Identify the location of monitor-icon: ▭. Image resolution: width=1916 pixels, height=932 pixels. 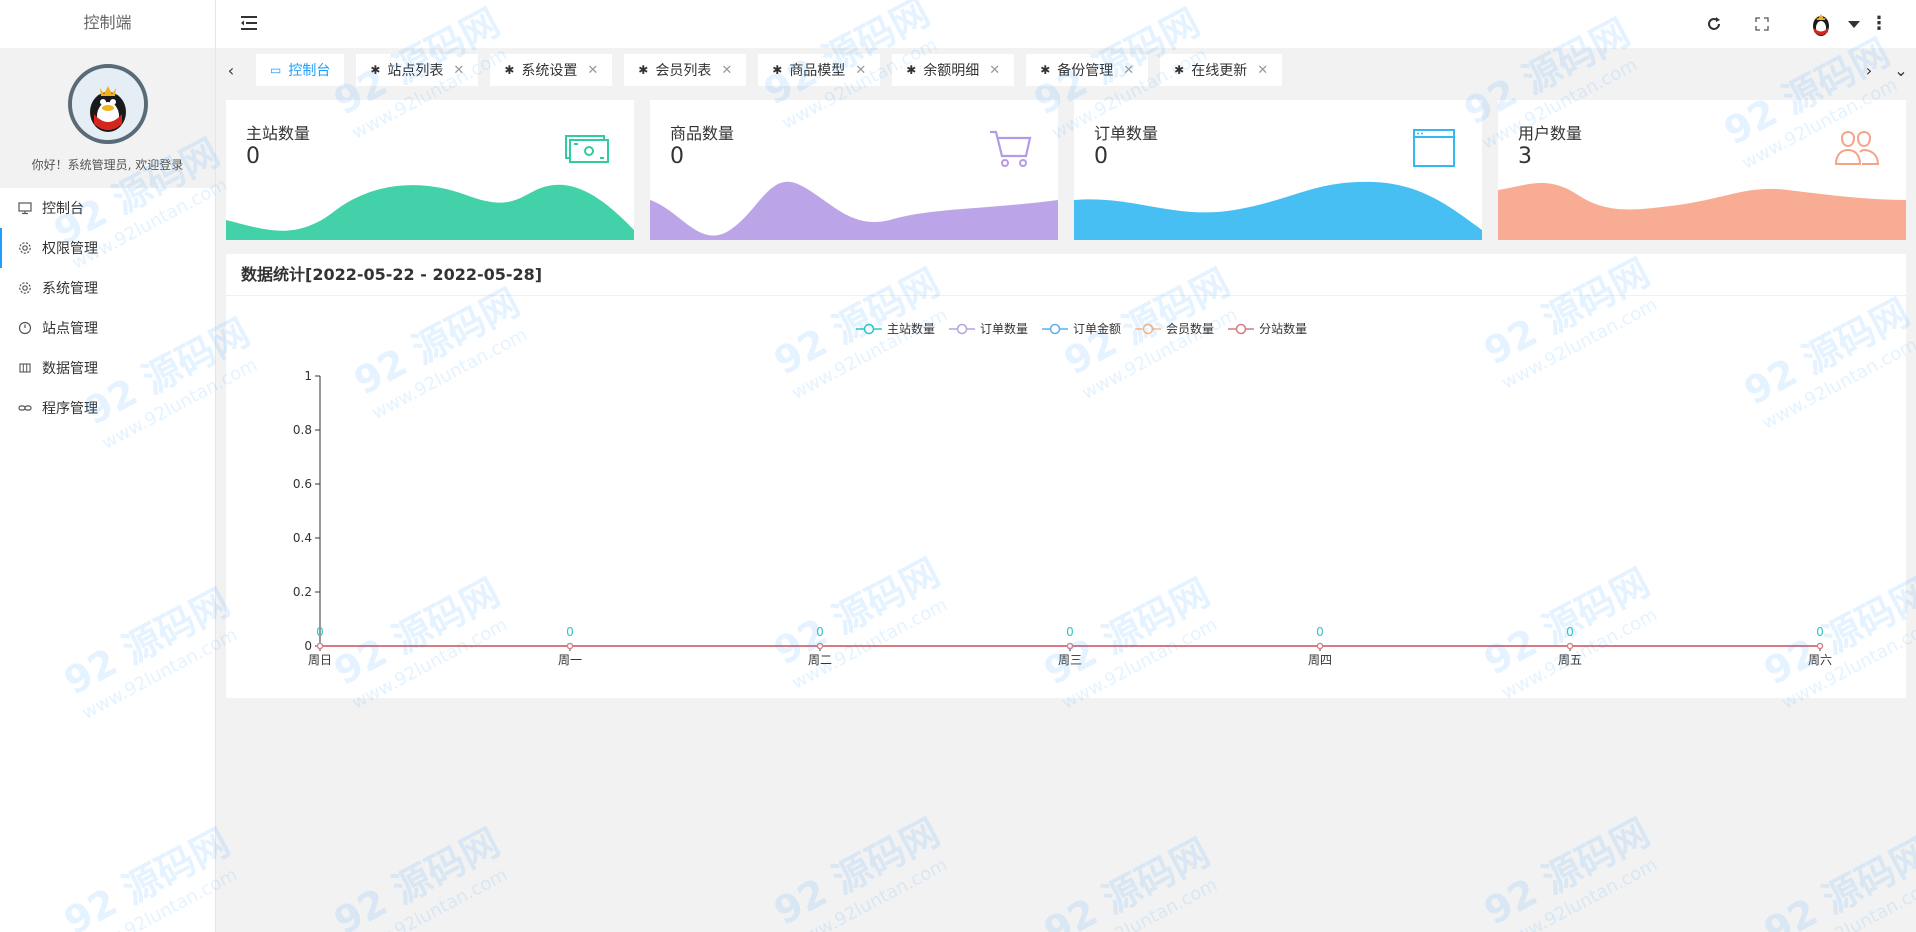
(276, 70).